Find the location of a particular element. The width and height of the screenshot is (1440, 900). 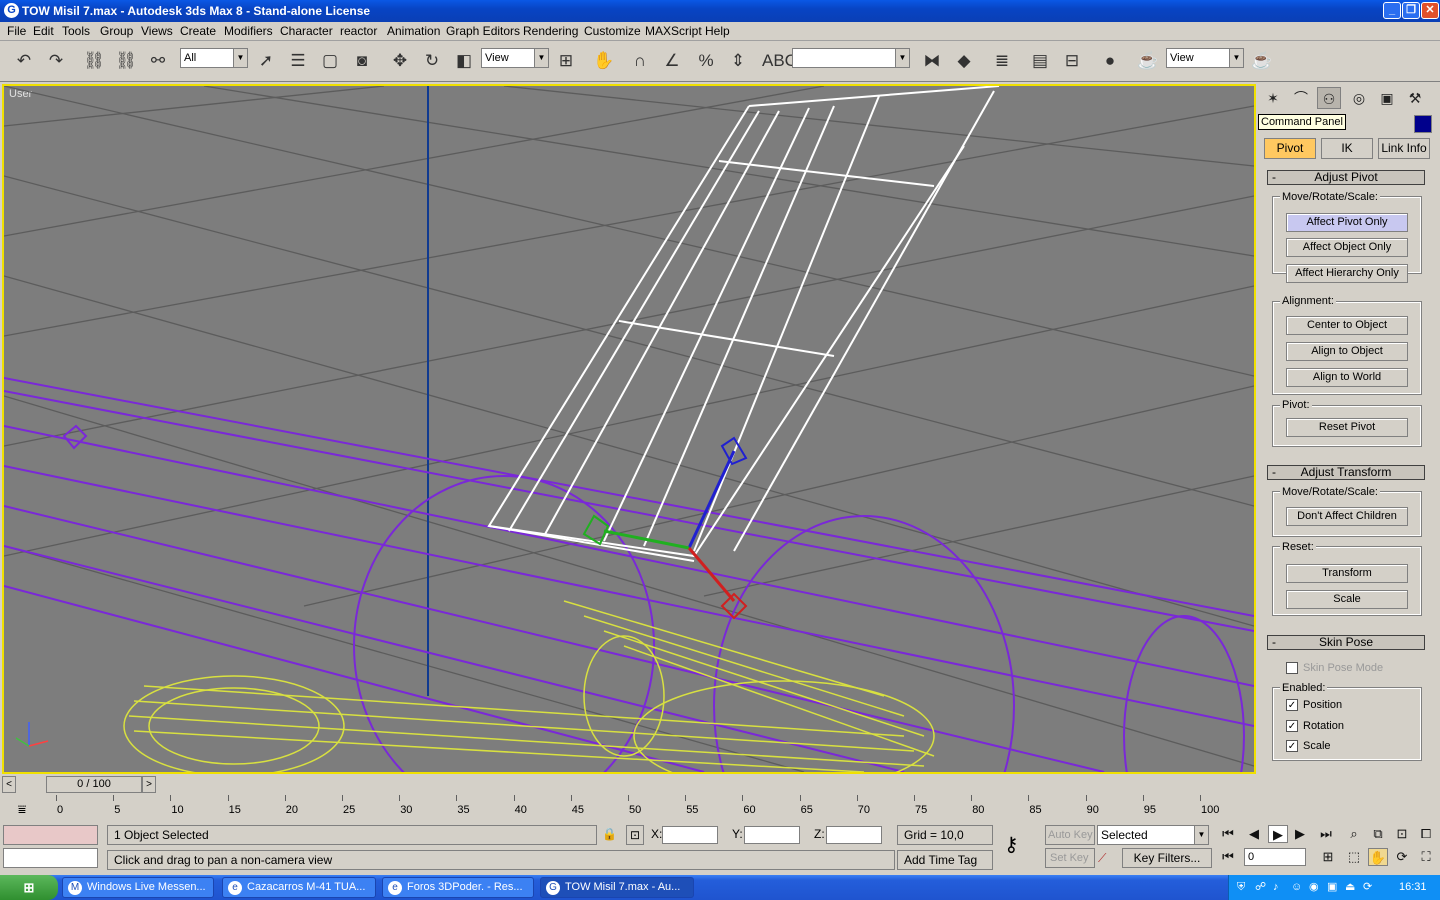

lock-selection-icon: 🔒 is located at coordinates (609, 834).